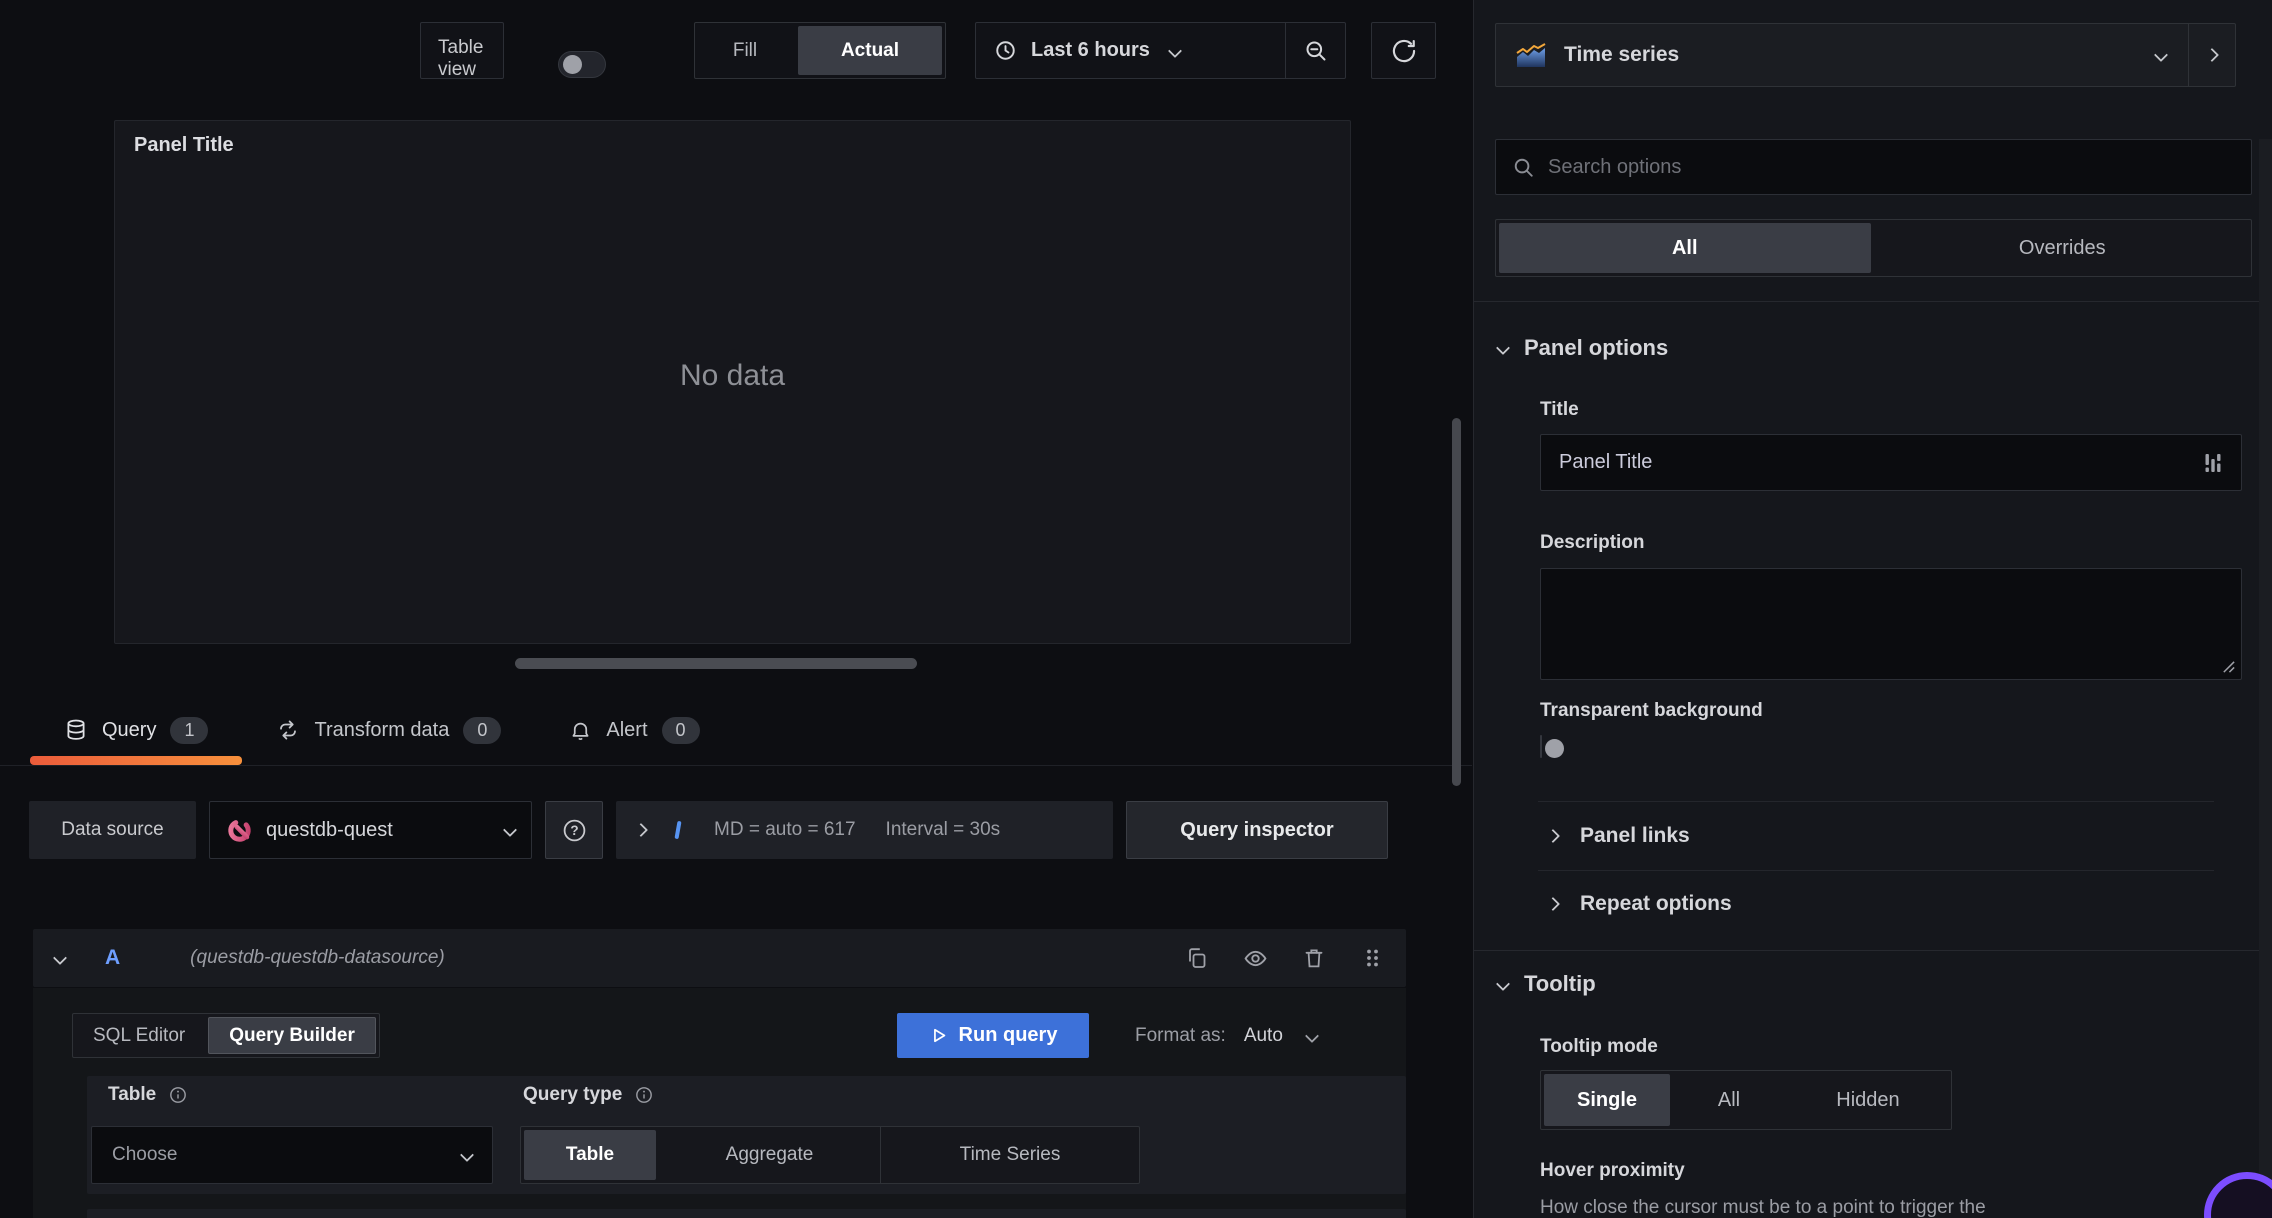 Image resolution: width=2272 pixels, height=1218 pixels. Describe the element at coordinates (370, 830) in the screenshot. I see `datasource-select: questdb-quest` at that location.